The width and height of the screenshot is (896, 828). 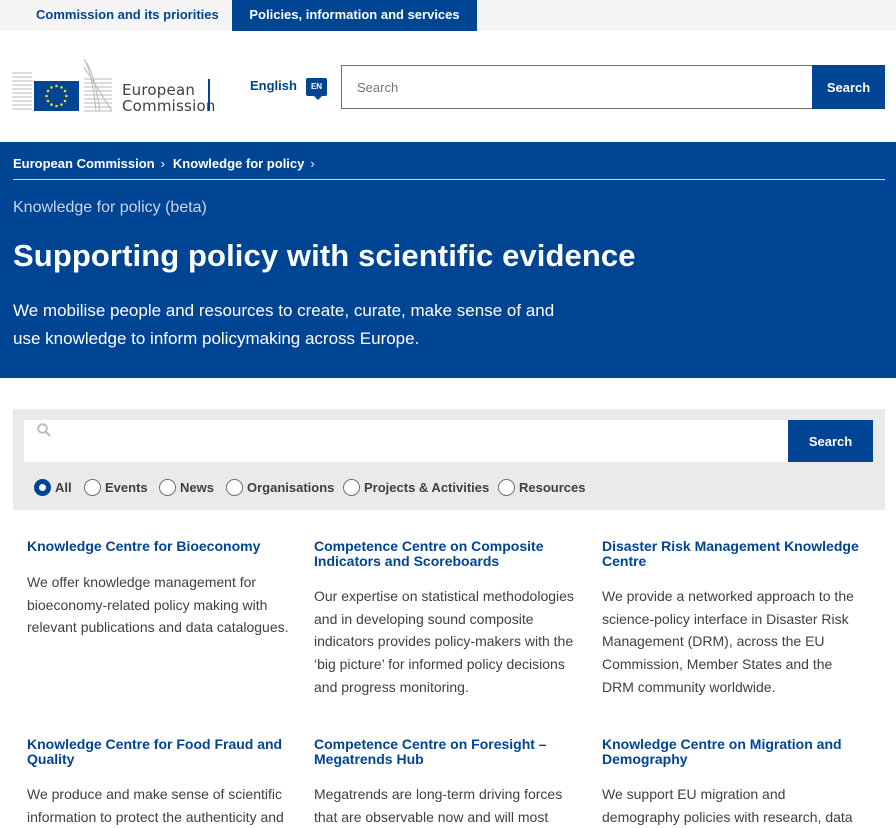 What do you see at coordinates (44, 430) in the screenshot?
I see `search-icon` at bounding box center [44, 430].